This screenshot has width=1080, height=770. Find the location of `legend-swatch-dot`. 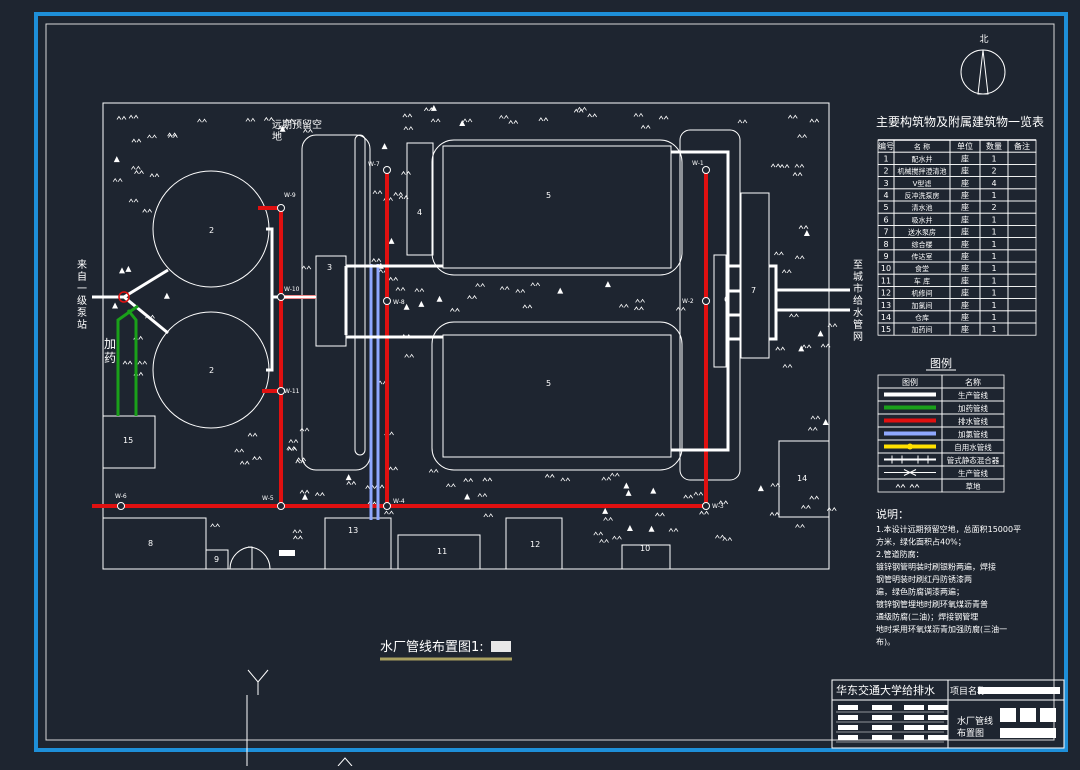

legend-swatch-dot is located at coordinates (910, 446).